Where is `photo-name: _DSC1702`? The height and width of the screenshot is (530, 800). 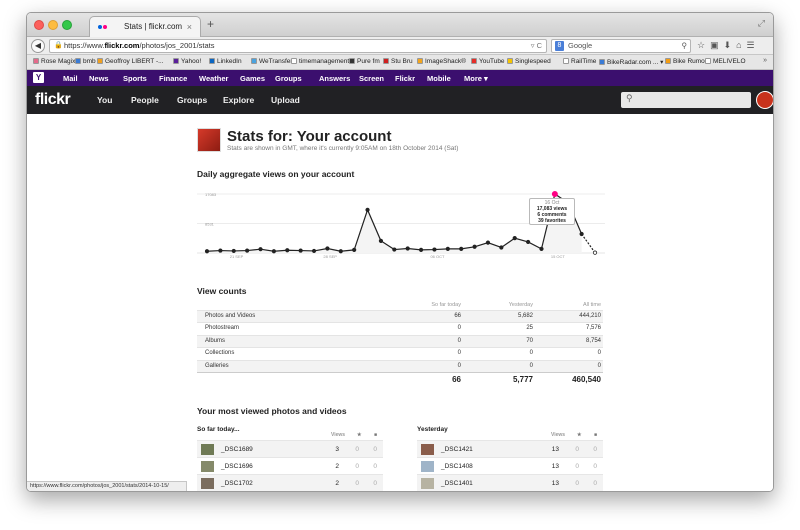 photo-name: _DSC1702 is located at coordinates (237, 483).